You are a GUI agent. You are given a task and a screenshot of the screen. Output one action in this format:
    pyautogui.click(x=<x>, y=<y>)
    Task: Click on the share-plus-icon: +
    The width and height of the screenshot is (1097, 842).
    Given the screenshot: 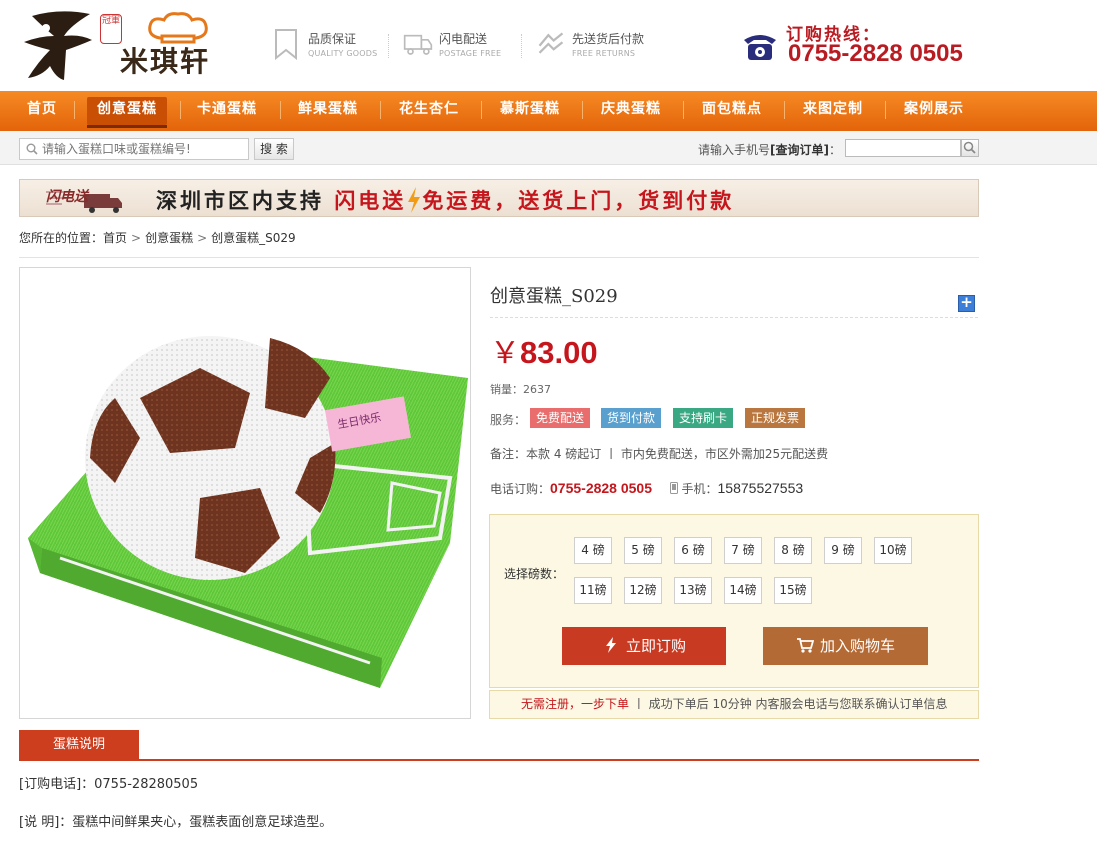 What is the action you would take?
    pyautogui.click(x=966, y=303)
    